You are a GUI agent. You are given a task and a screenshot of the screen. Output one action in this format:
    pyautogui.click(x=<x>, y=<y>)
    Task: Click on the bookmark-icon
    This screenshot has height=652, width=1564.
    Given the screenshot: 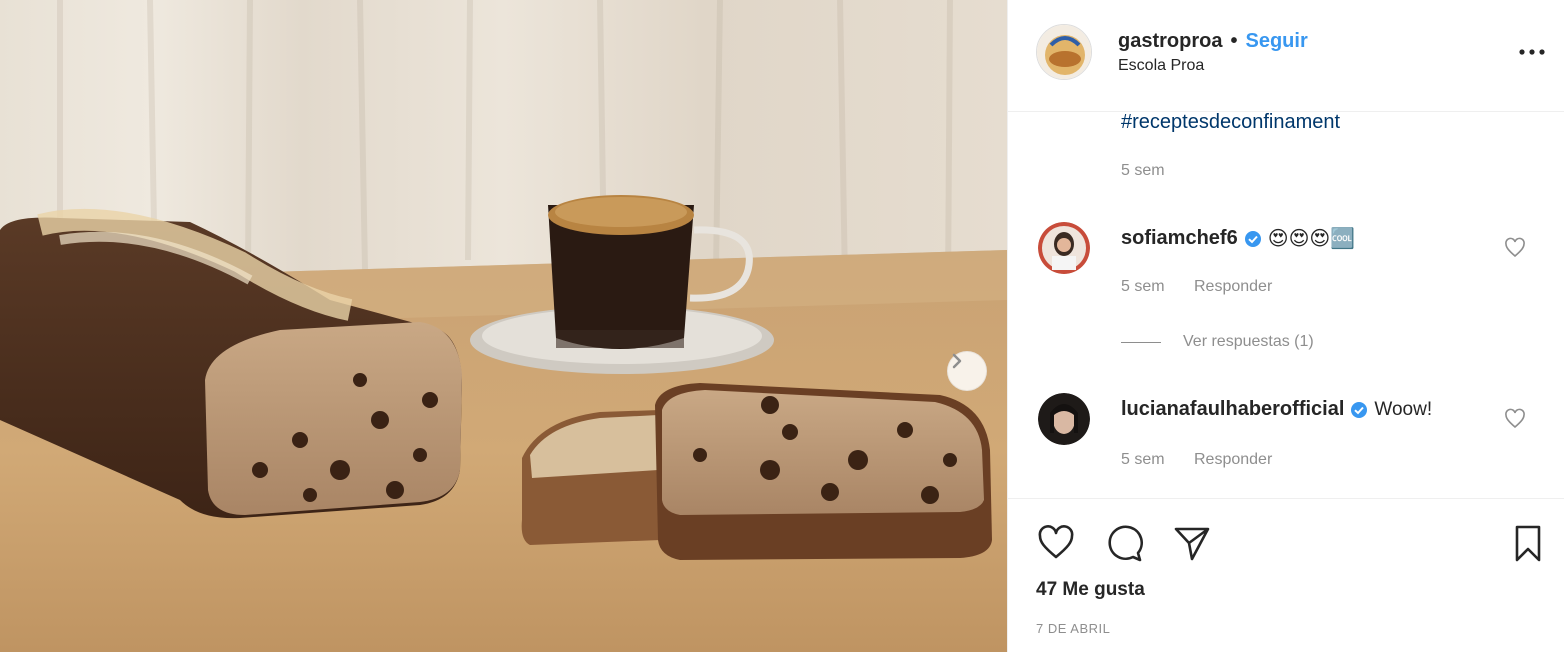 What is the action you would take?
    pyautogui.click(x=1528, y=543)
    